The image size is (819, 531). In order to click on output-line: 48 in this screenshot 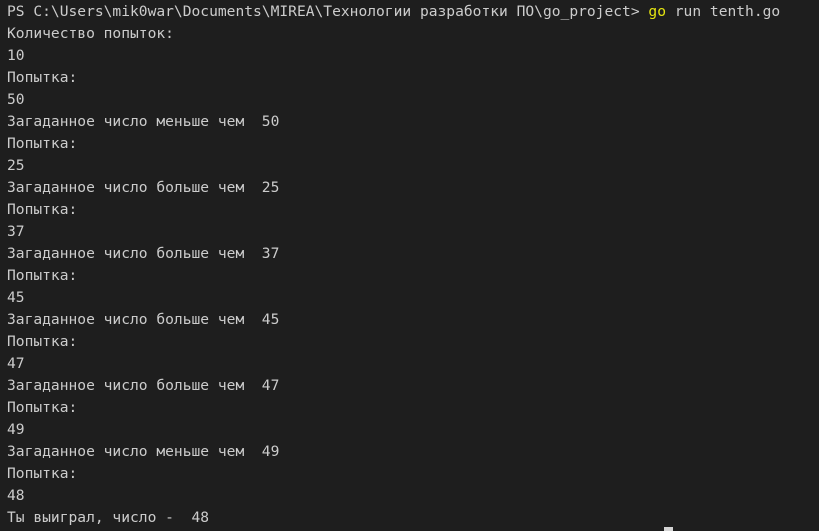, I will do `click(16, 495)`.